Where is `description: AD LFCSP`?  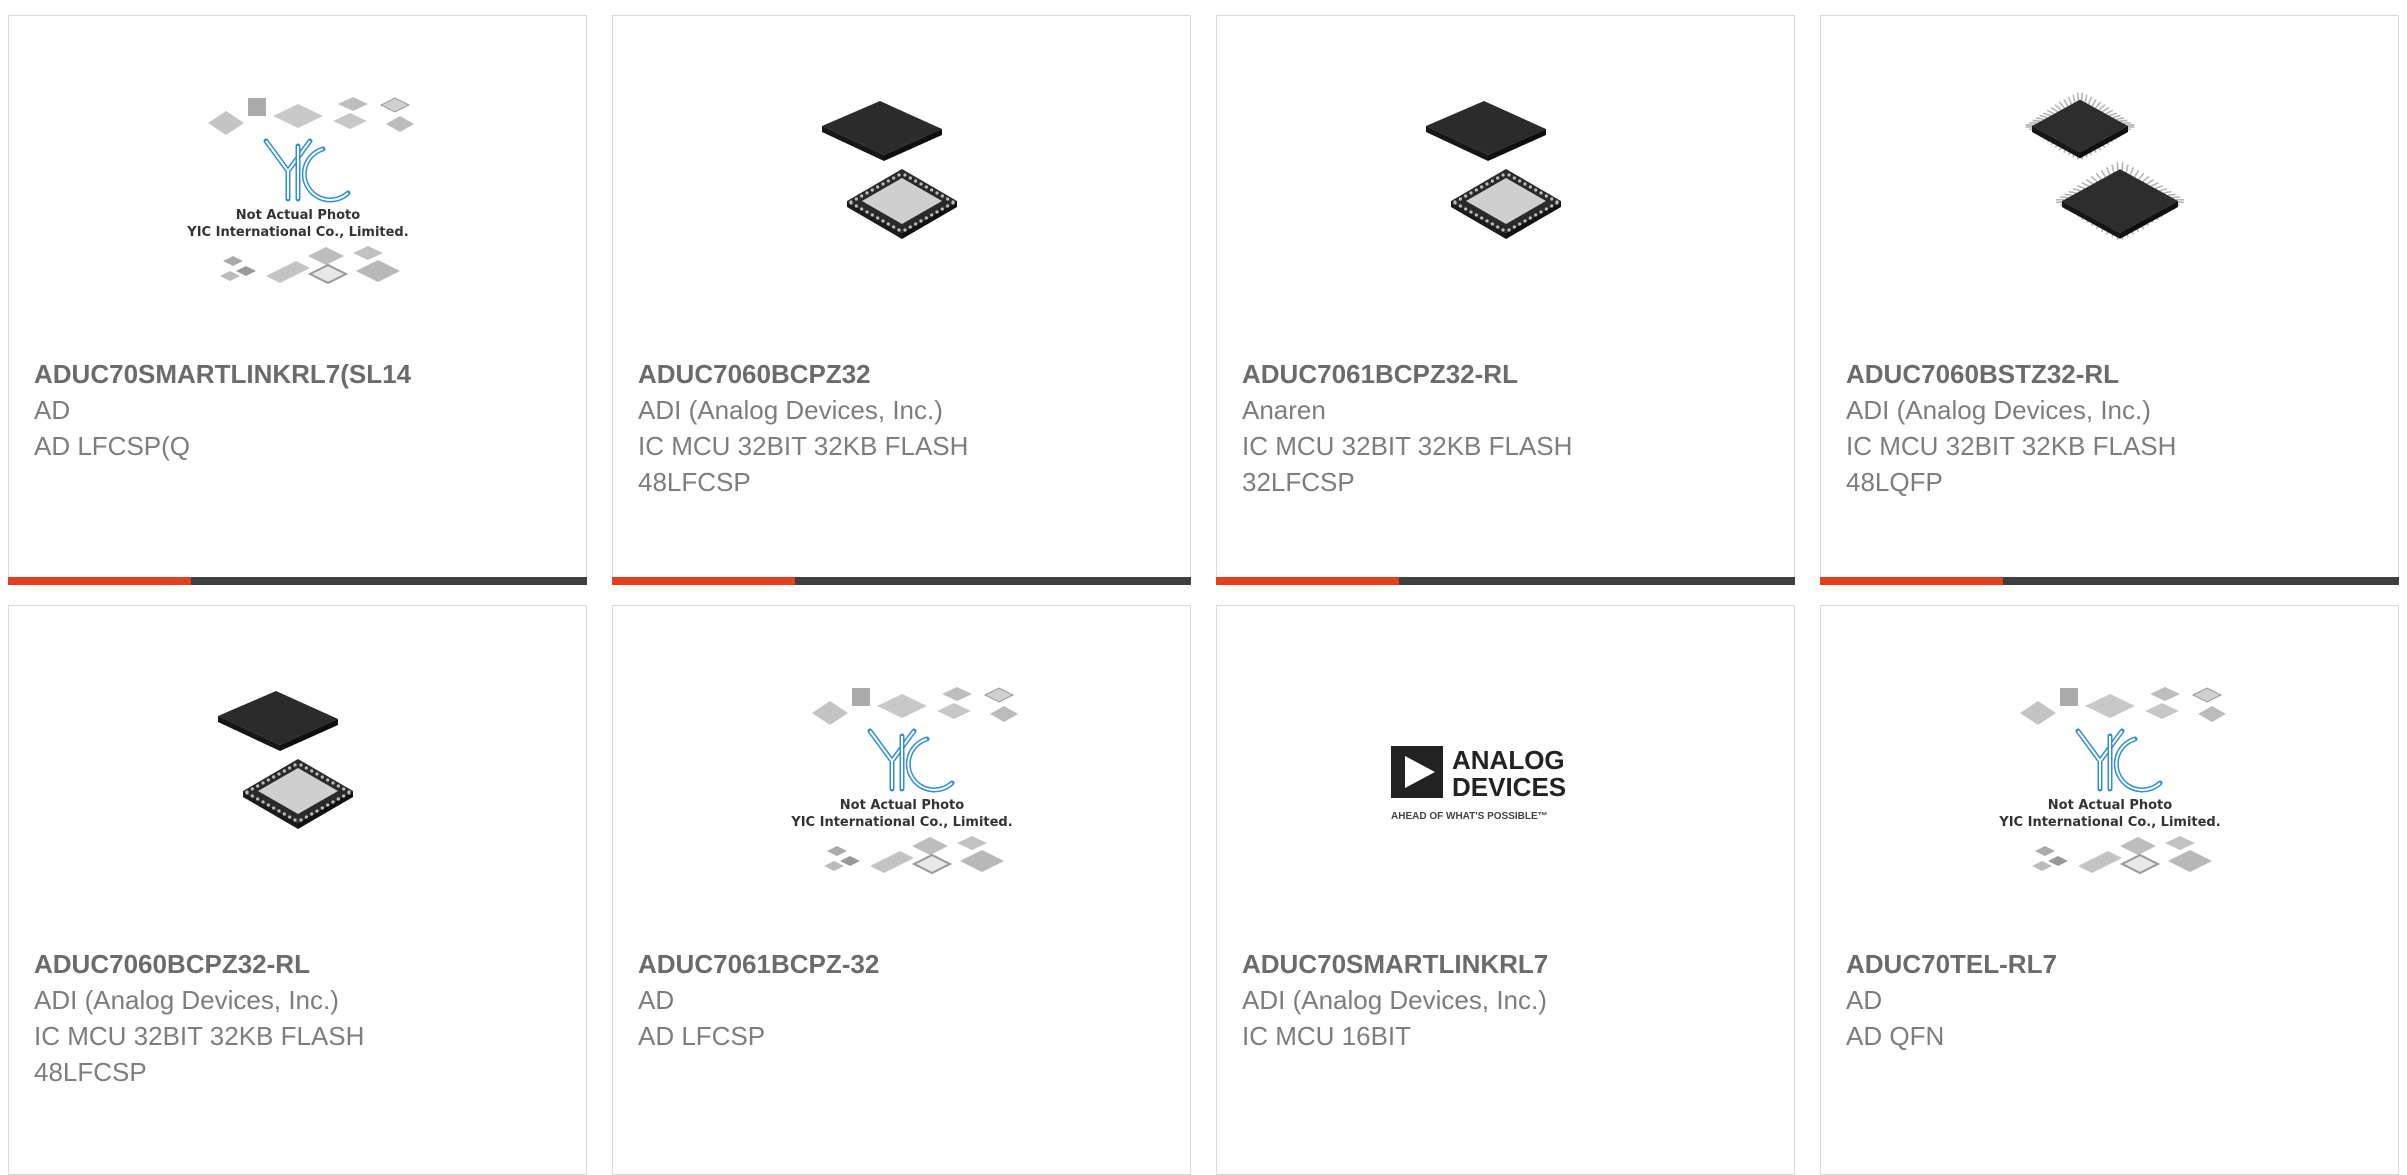
description: AD LFCSP is located at coordinates (904, 1036).